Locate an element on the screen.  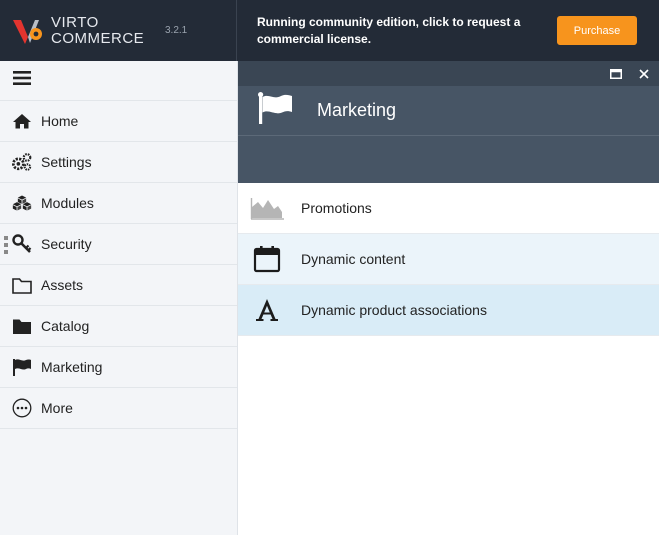
sidebar-item-label: Home is located at coordinates (60, 121).